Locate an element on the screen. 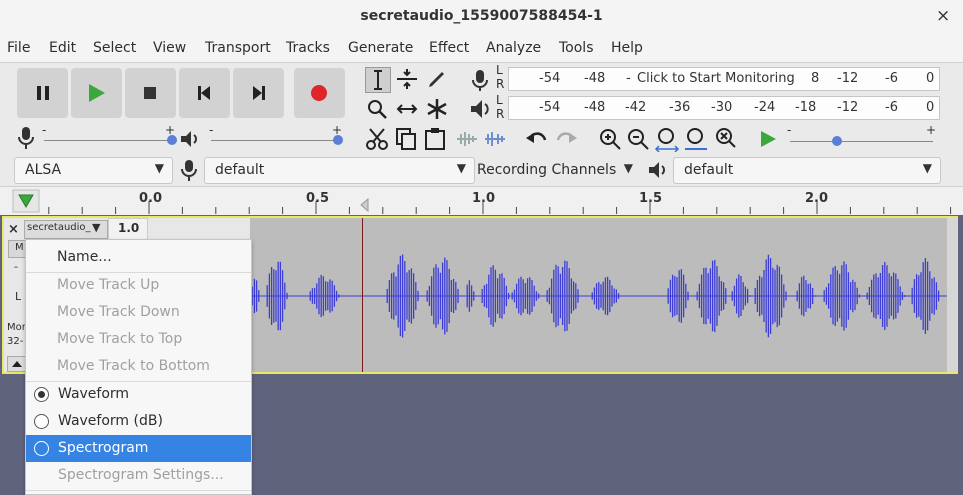 Image resolution: width=963 pixels, height=495 pixels. stop-button is located at coordinates (150, 93).